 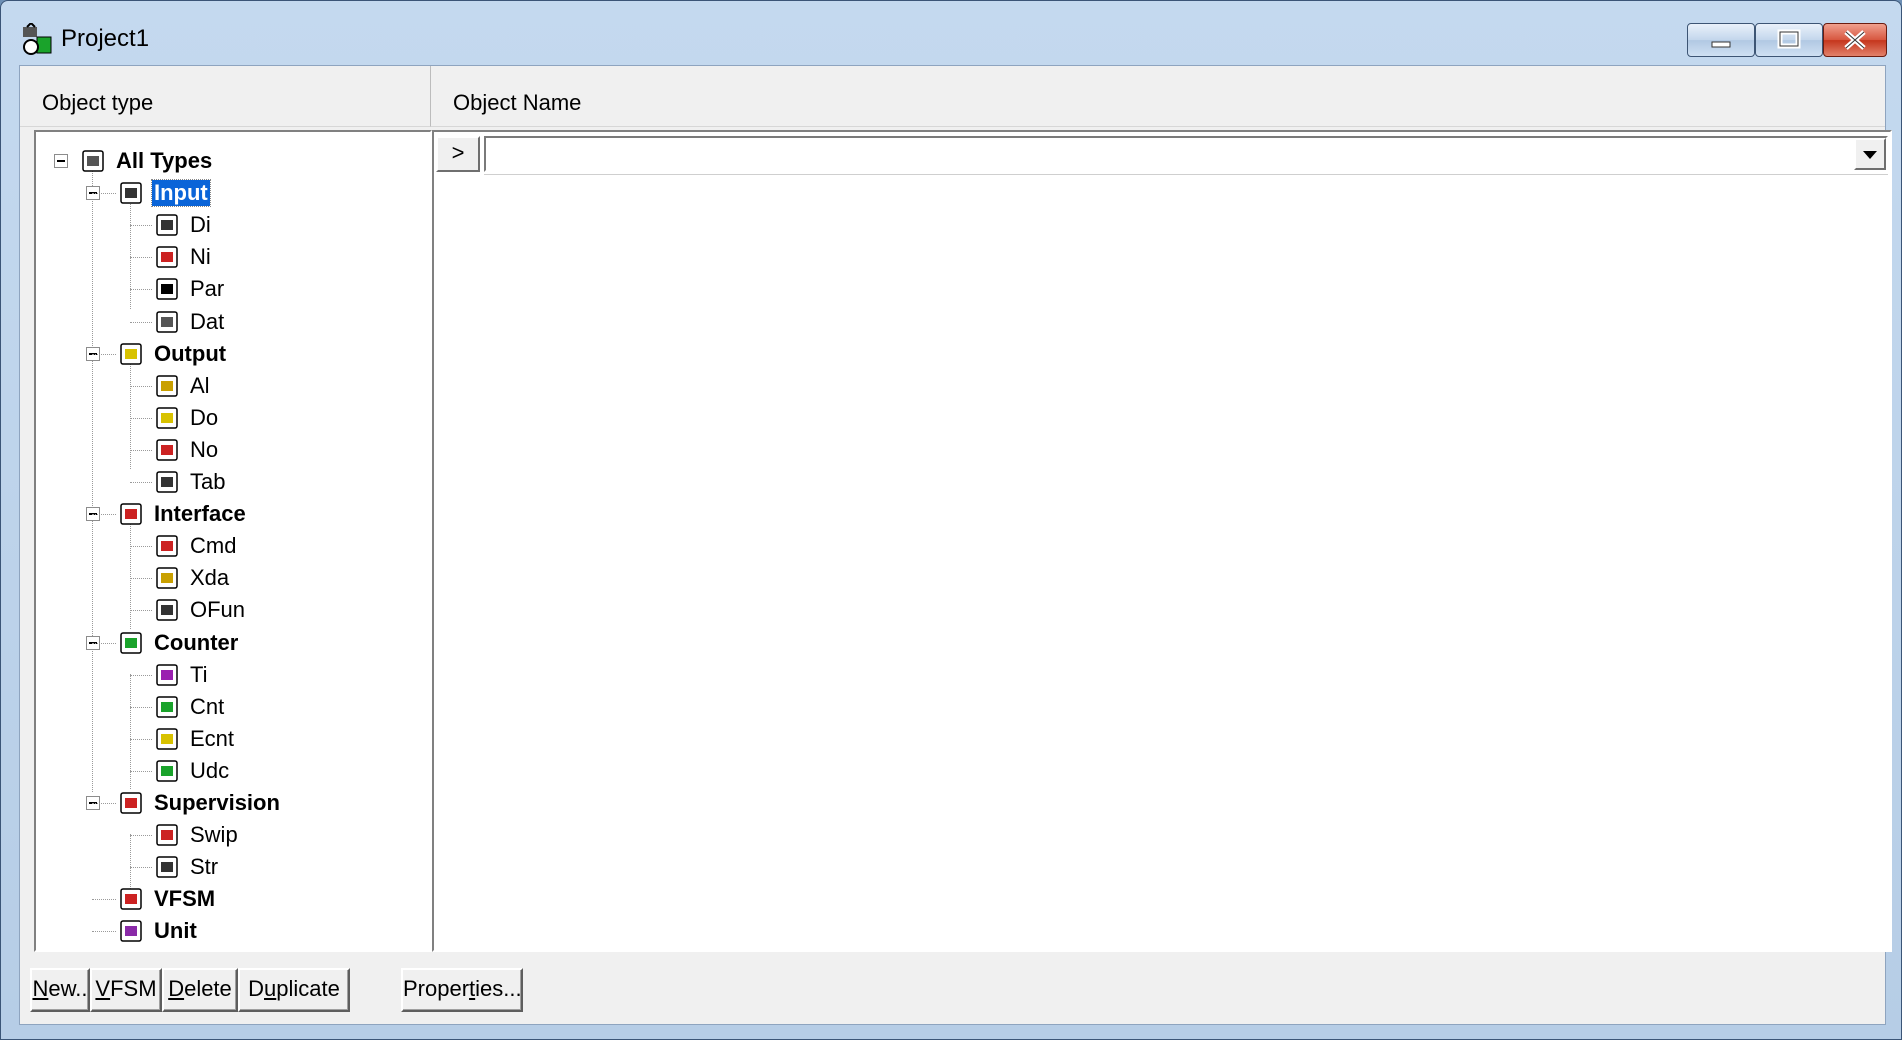 I want to click on delete-button: Delete, so click(x=200, y=990).